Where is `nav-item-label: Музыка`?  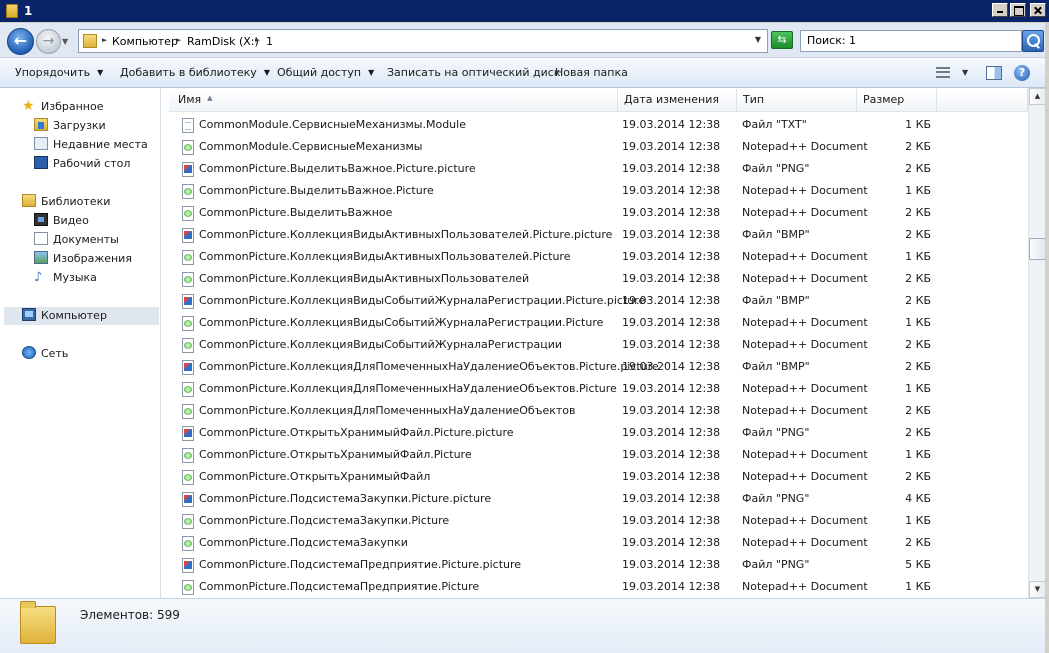 nav-item-label: Музыка is located at coordinates (75, 277).